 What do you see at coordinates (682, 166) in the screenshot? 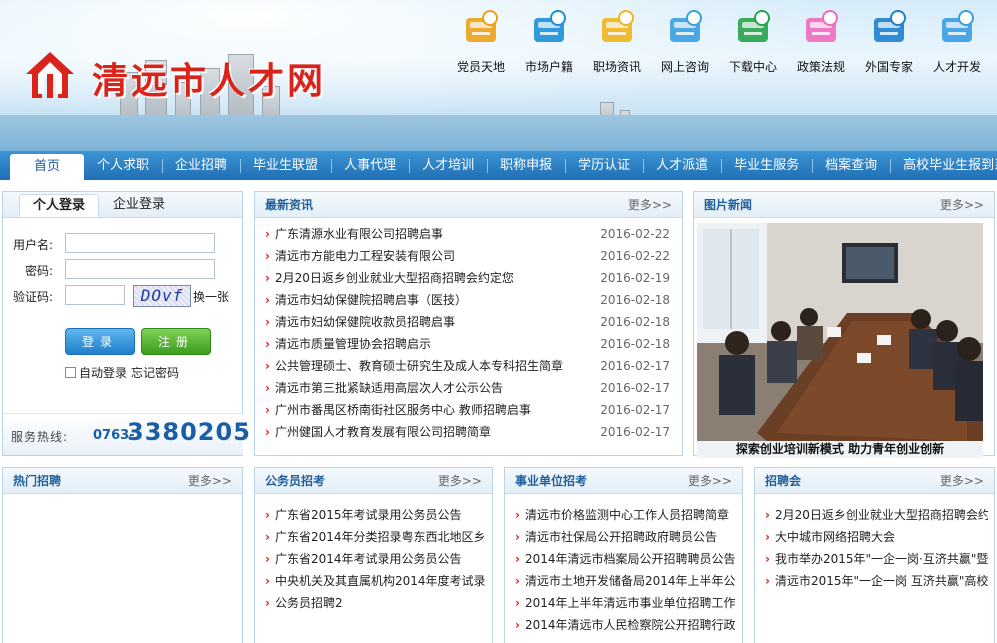
I see `main-nav-item: 人才派遣` at bounding box center [682, 166].